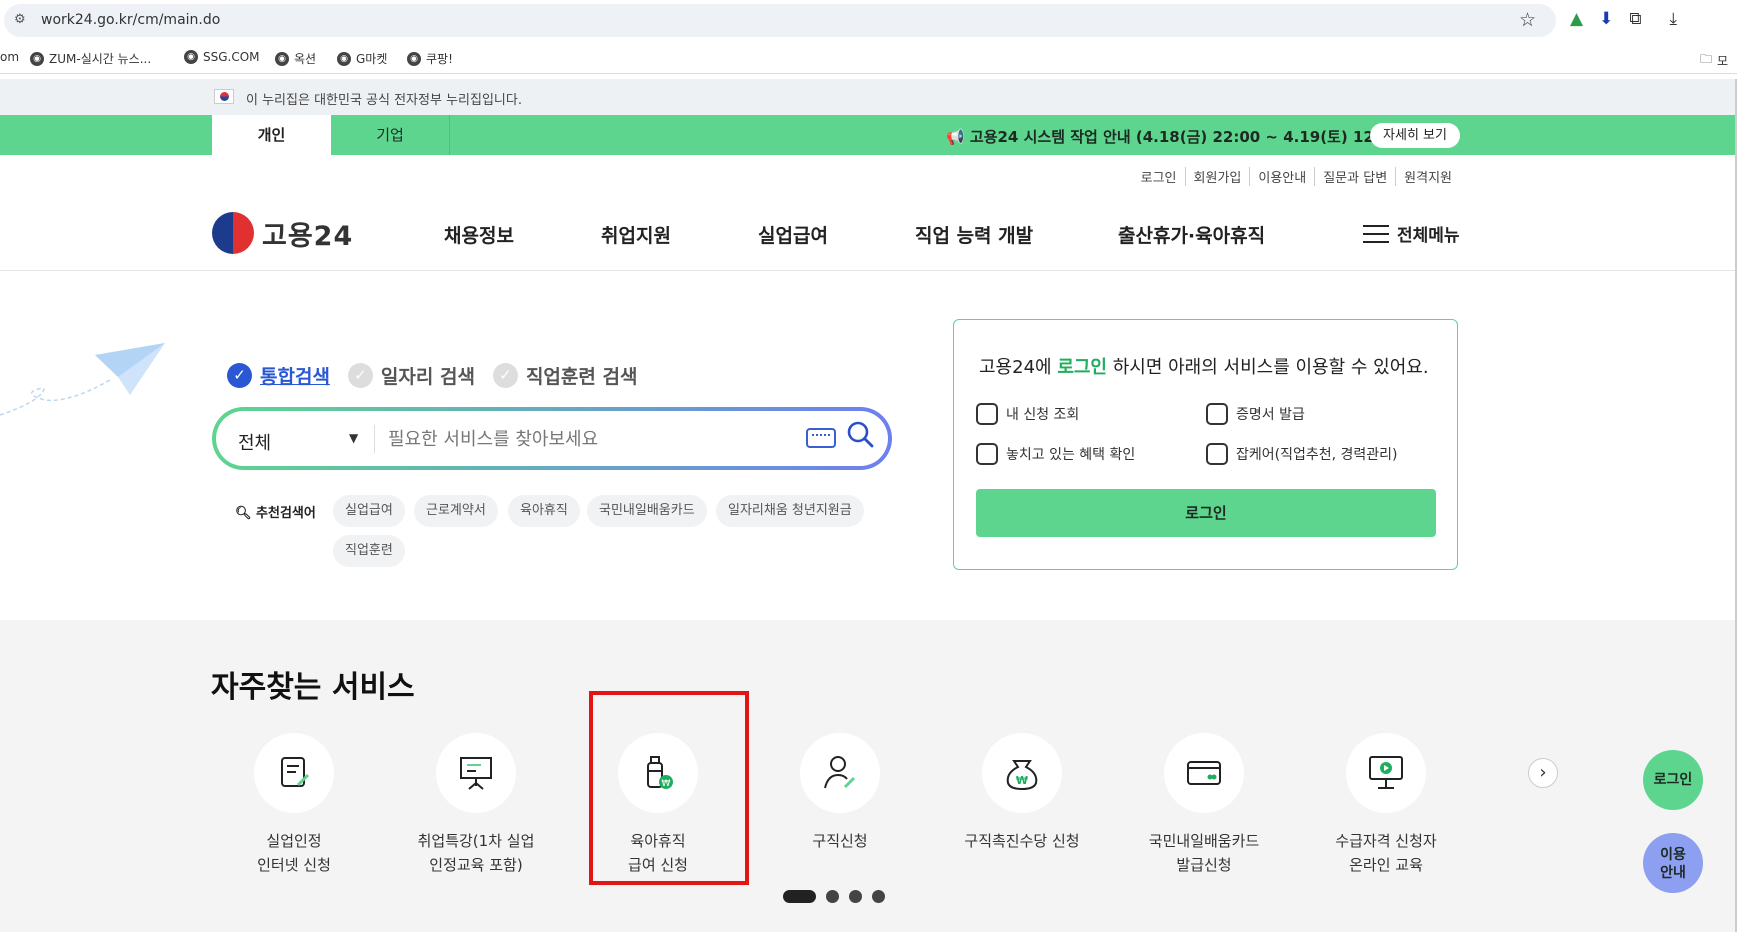 The image size is (1737, 932). I want to click on nav-parental-leave: 출산휴가·육아휴직, so click(1191, 234).